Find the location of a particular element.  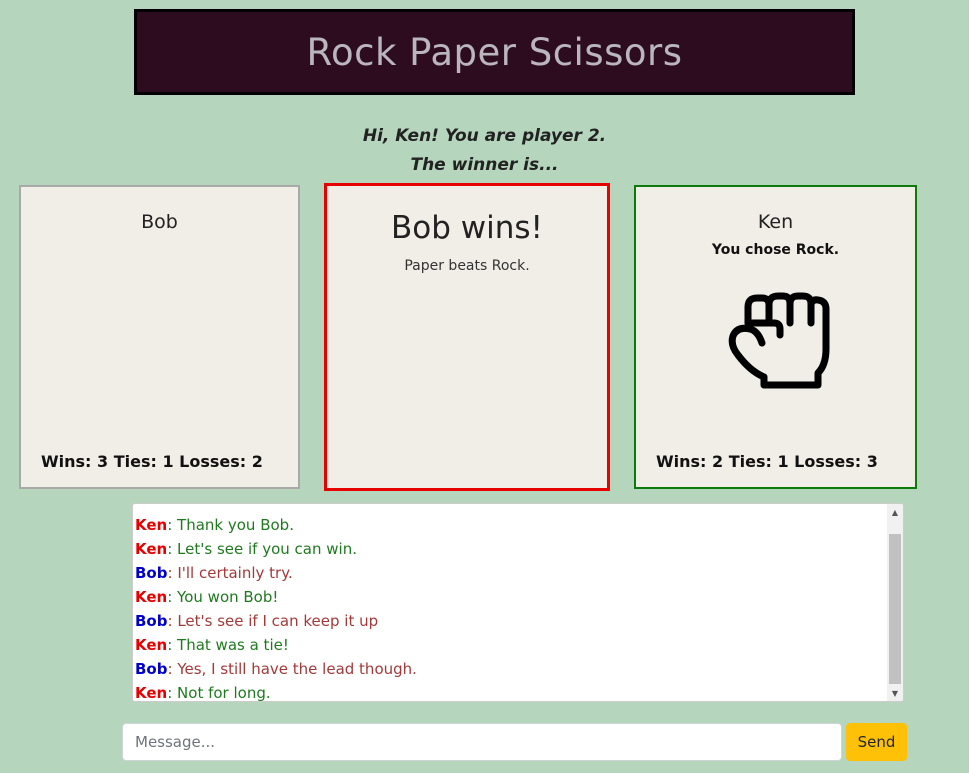

title-banner: Rock Paper Scissors is located at coordinates (494, 52).